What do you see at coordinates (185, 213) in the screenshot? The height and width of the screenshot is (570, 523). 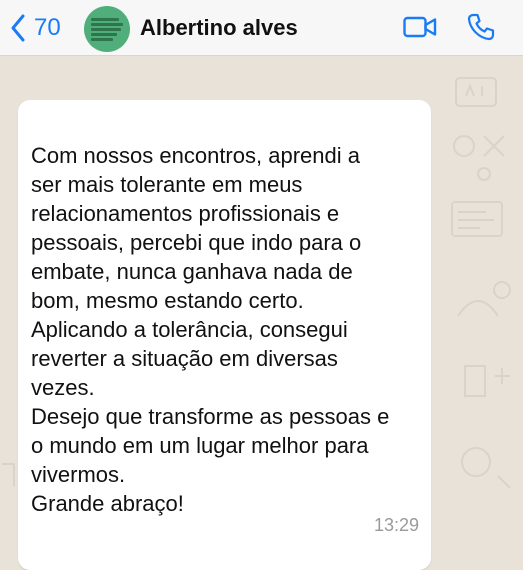 I see `message-line: relacionamentos profissionais e` at bounding box center [185, 213].